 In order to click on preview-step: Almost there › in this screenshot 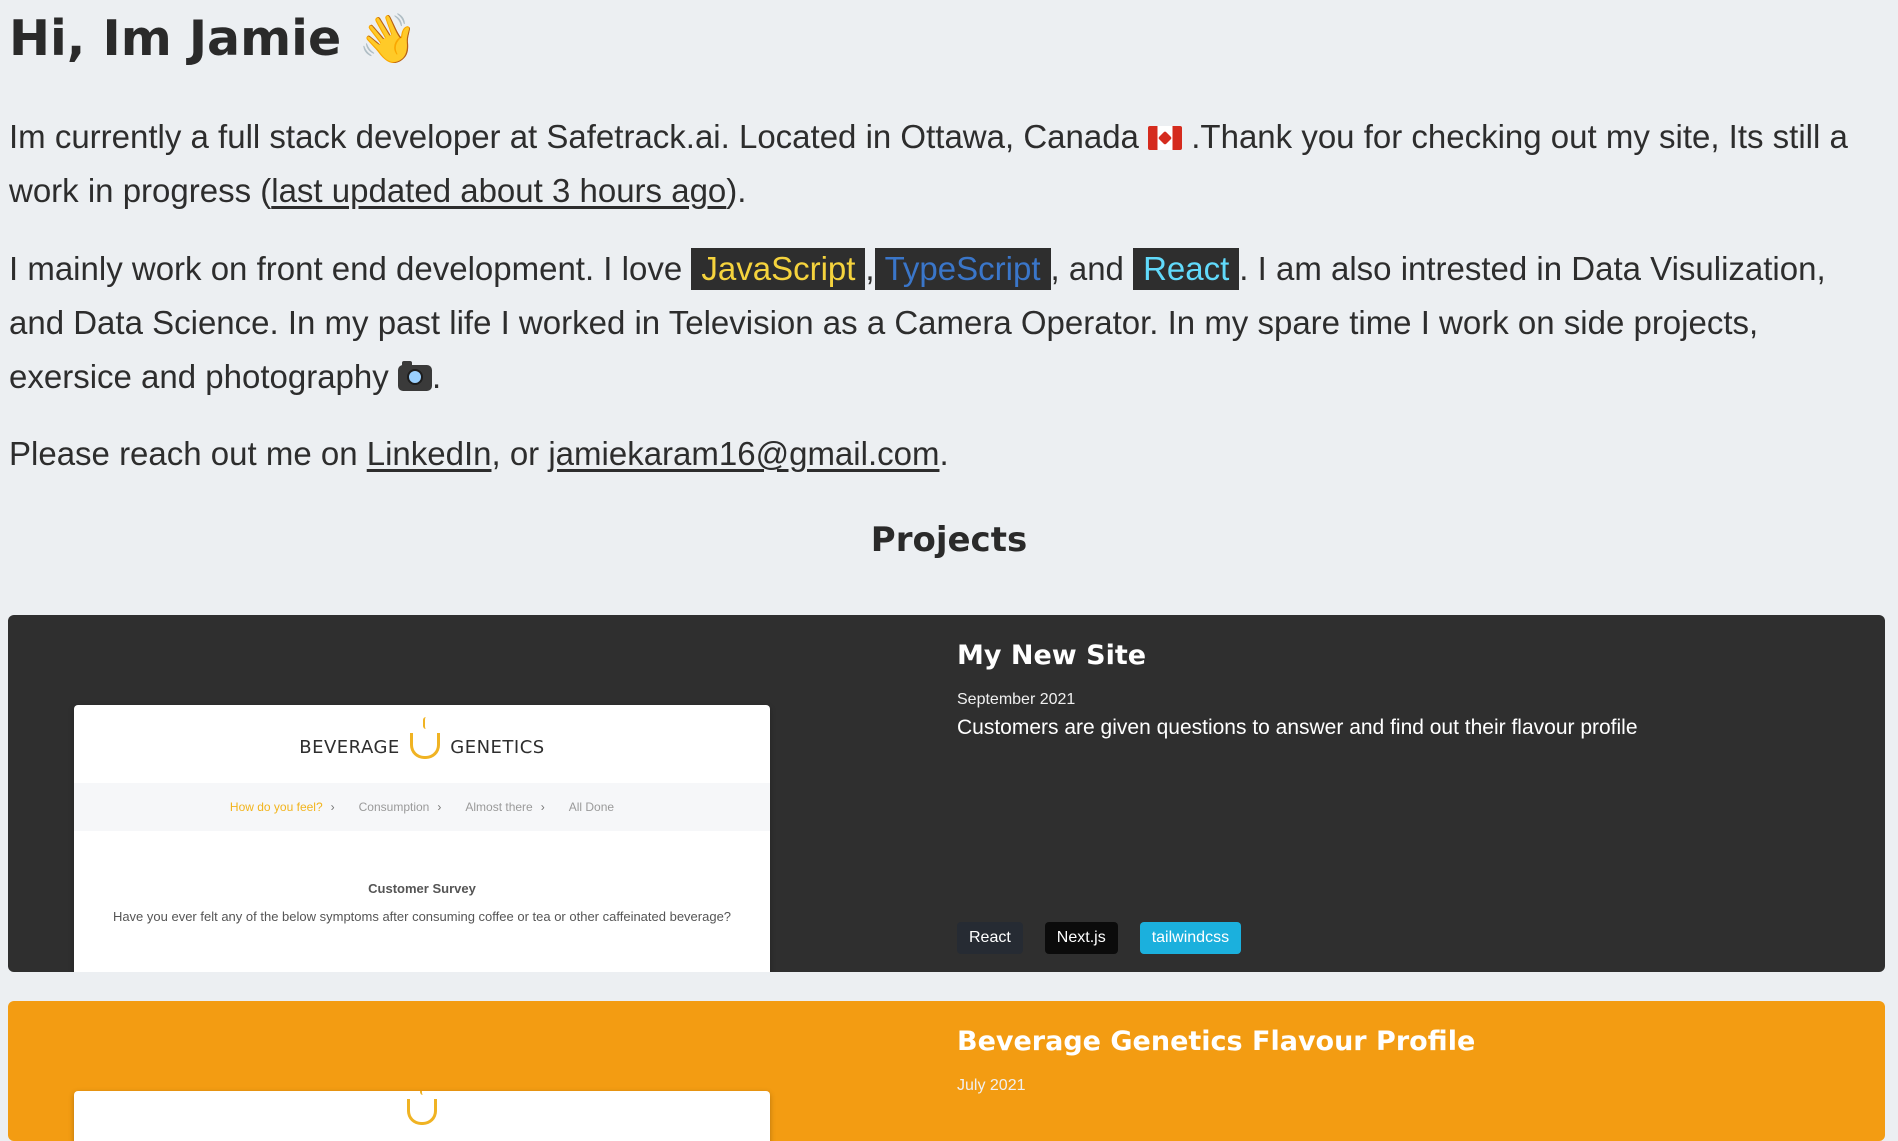, I will do `click(505, 807)`.